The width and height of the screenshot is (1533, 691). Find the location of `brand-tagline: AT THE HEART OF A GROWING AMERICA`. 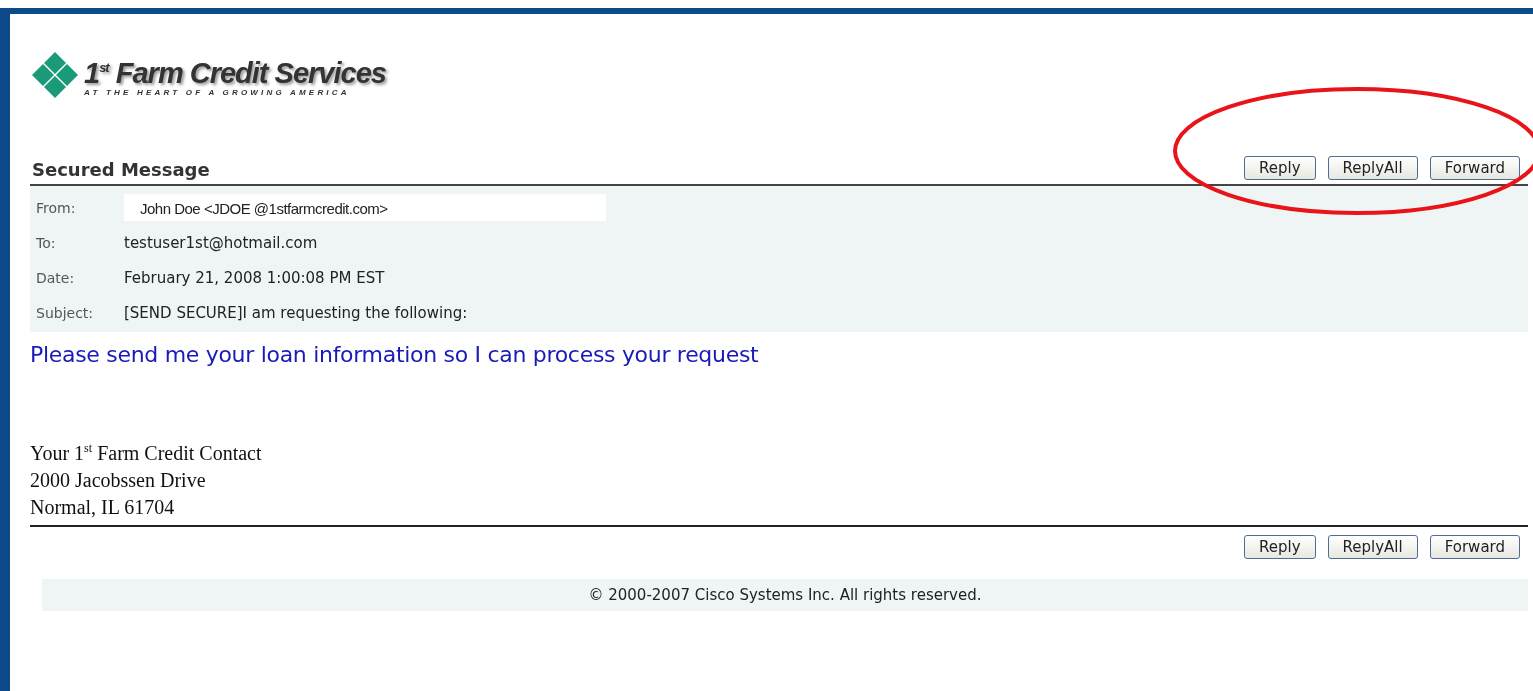

brand-tagline: AT THE HEART OF A GROWING AMERICA is located at coordinates (217, 92).